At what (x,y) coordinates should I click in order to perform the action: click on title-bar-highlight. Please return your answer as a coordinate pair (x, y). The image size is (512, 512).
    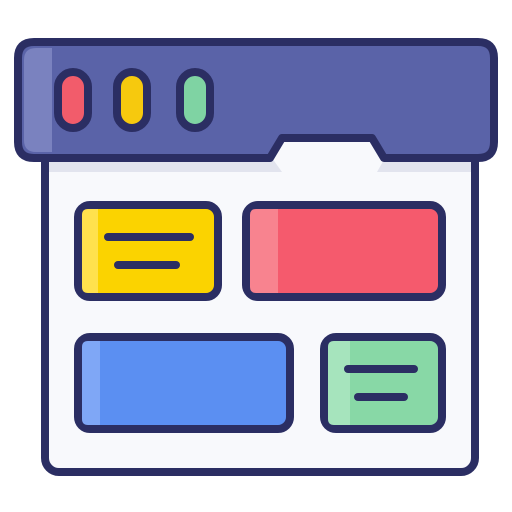
    Looking at the image, I should click on (38, 100).